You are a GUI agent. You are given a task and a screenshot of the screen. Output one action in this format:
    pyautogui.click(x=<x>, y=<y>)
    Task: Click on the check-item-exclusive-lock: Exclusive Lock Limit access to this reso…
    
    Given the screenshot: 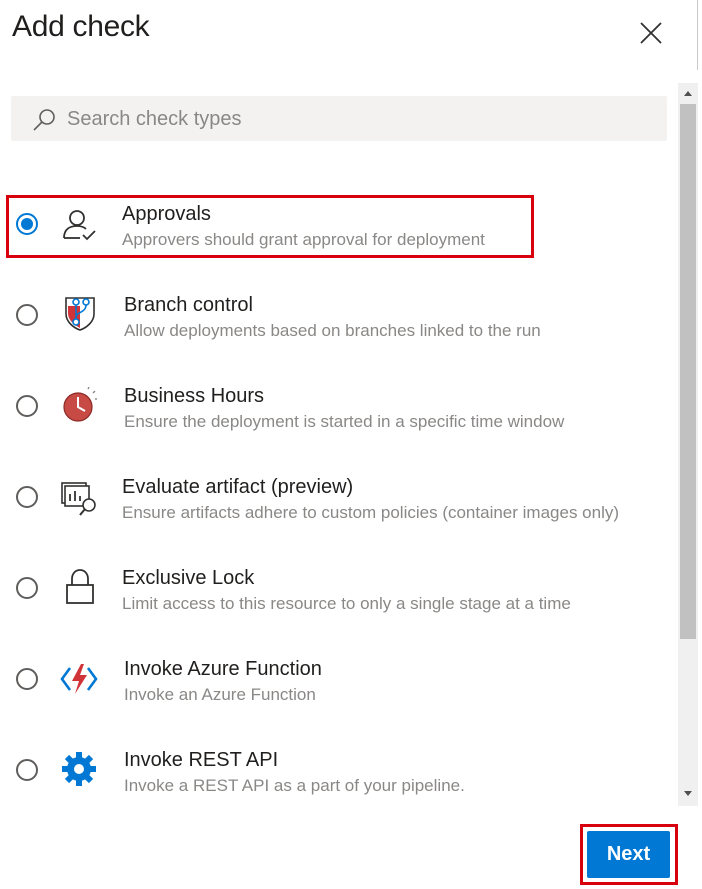 What is the action you would take?
    pyautogui.click(x=338, y=590)
    